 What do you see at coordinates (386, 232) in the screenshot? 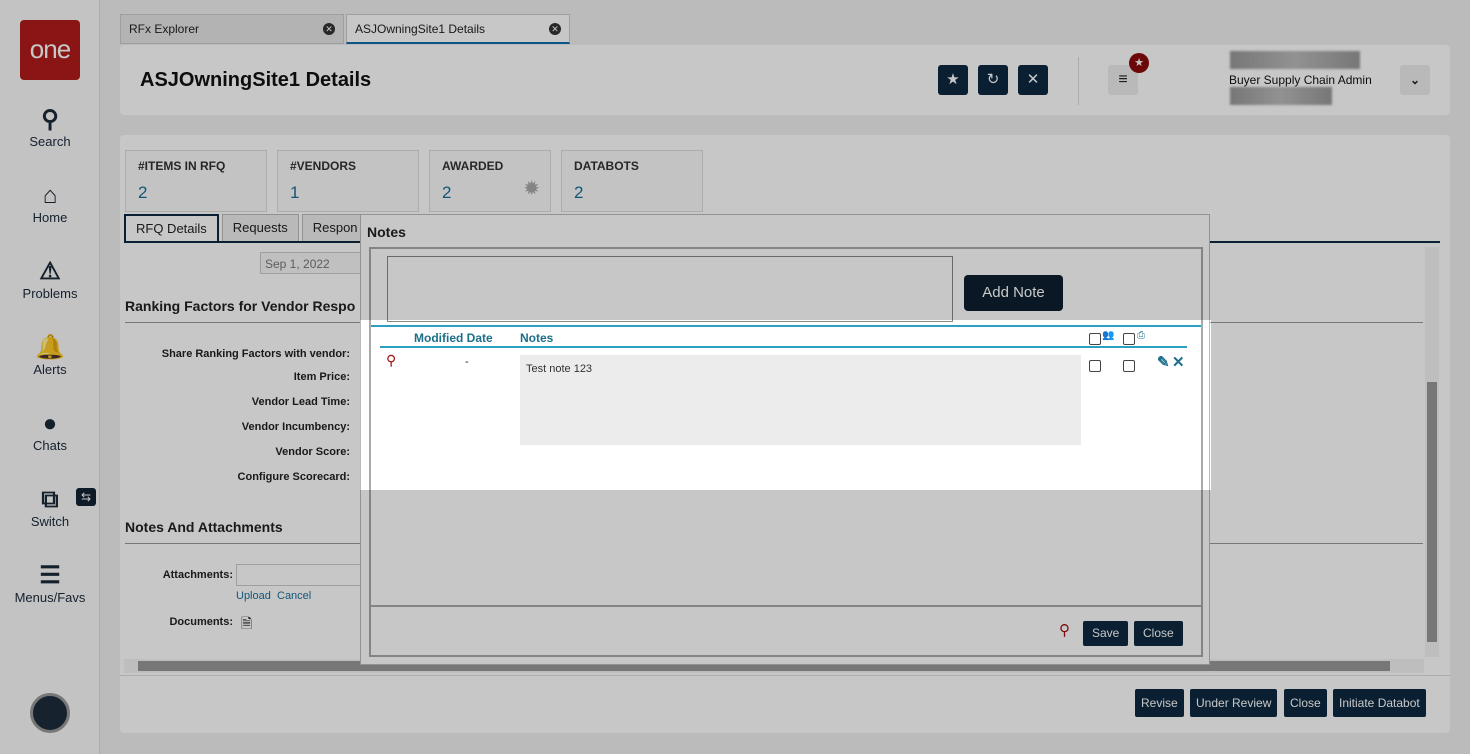
I see `dialog-title: Notes` at bounding box center [386, 232].